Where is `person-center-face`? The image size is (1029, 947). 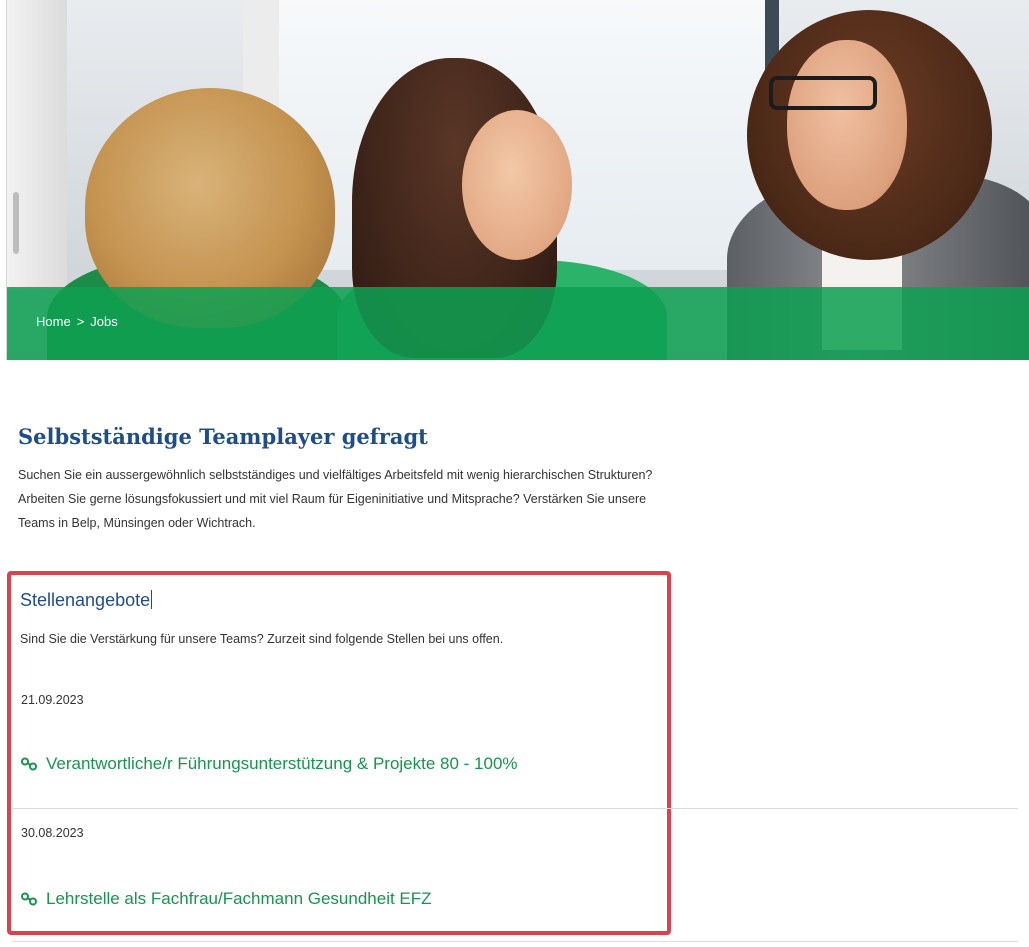 person-center-face is located at coordinates (517, 185).